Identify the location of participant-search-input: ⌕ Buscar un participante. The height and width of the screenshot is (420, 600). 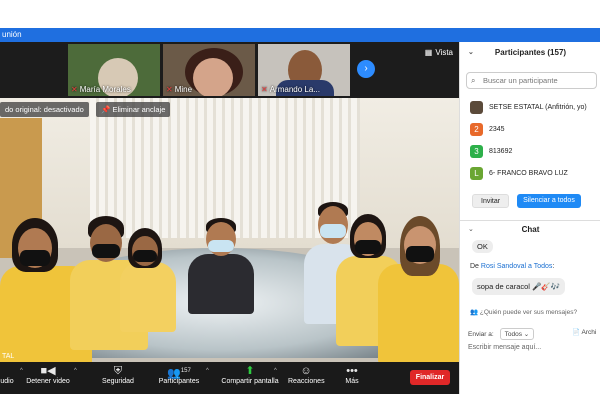
(531, 80).